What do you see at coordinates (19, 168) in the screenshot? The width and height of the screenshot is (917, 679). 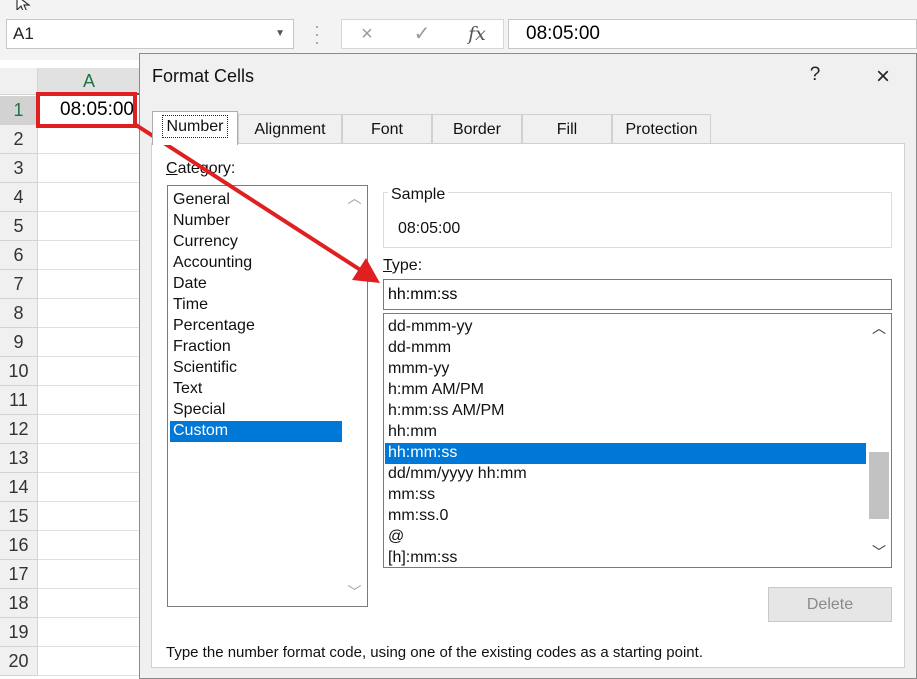 I see `row-header: 3` at bounding box center [19, 168].